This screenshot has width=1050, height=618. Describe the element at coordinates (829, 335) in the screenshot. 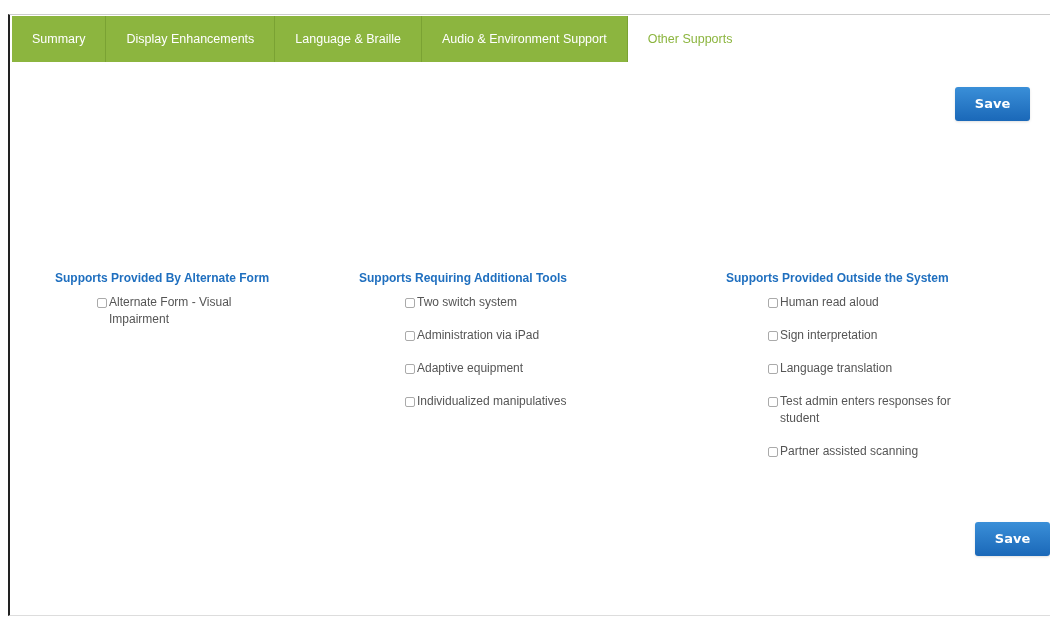

I see `checkbox-label: Sign interpretation` at that location.